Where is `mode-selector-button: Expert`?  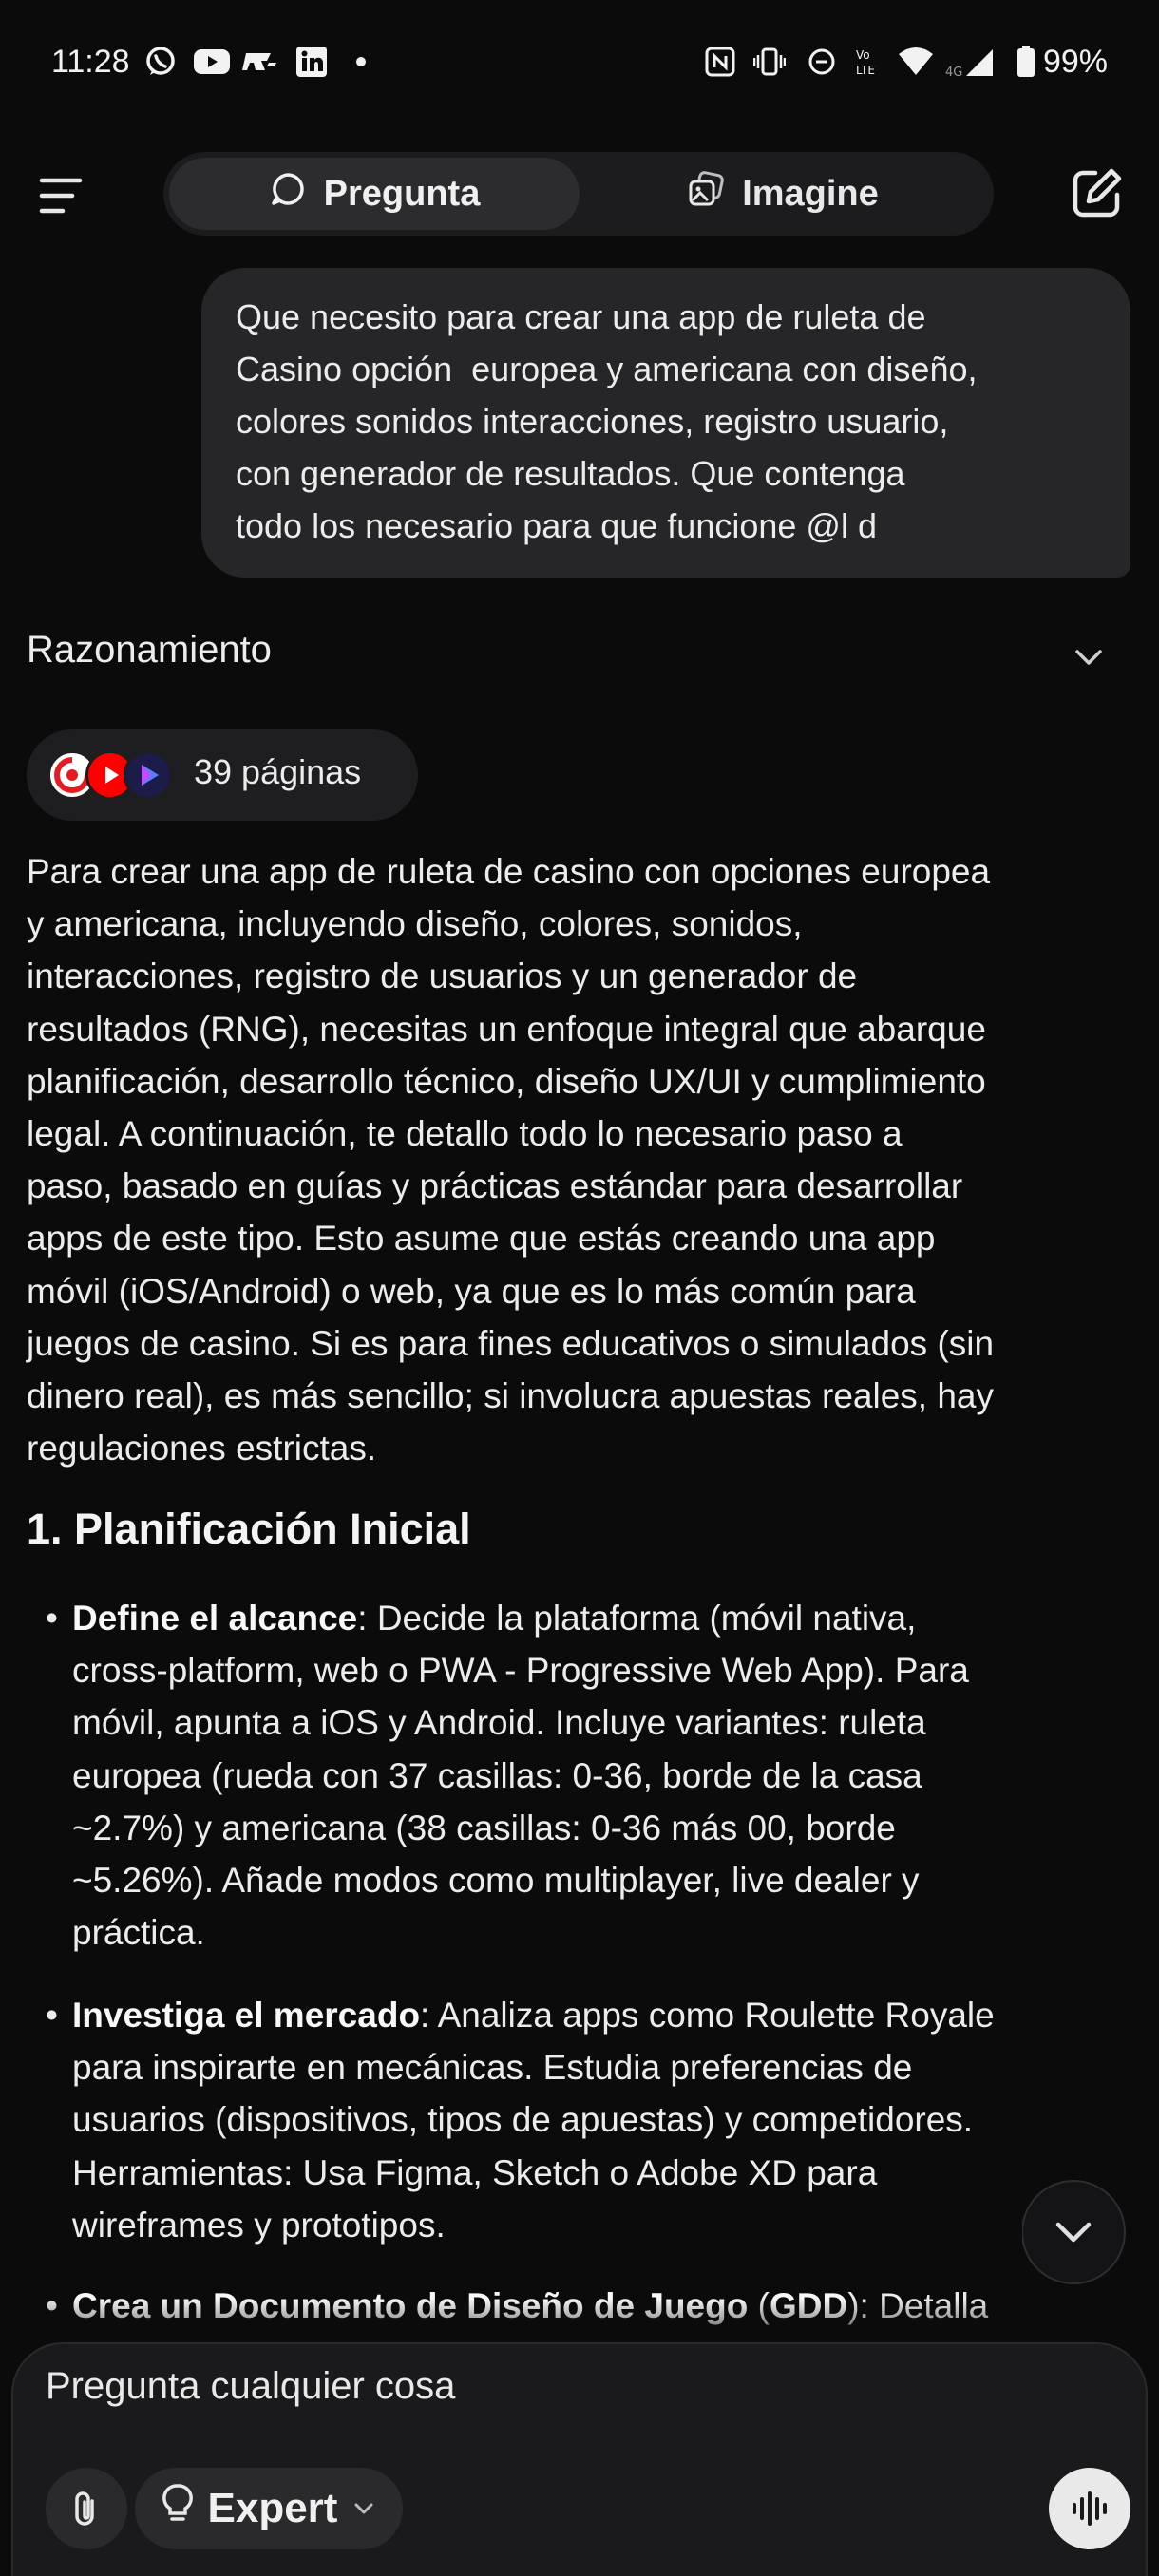 mode-selector-button: Expert is located at coordinates (269, 2508).